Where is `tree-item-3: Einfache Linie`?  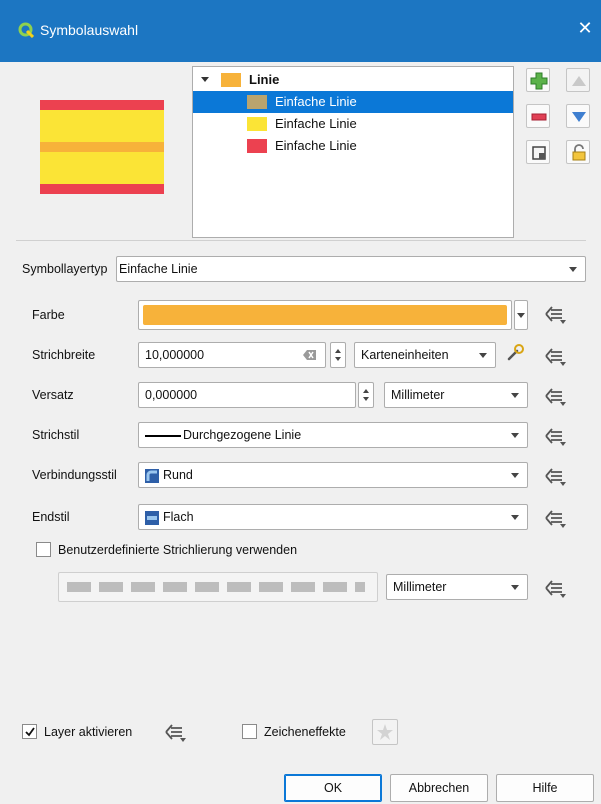
tree-item-3: Einfache Linie is located at coordinates (353, 146).